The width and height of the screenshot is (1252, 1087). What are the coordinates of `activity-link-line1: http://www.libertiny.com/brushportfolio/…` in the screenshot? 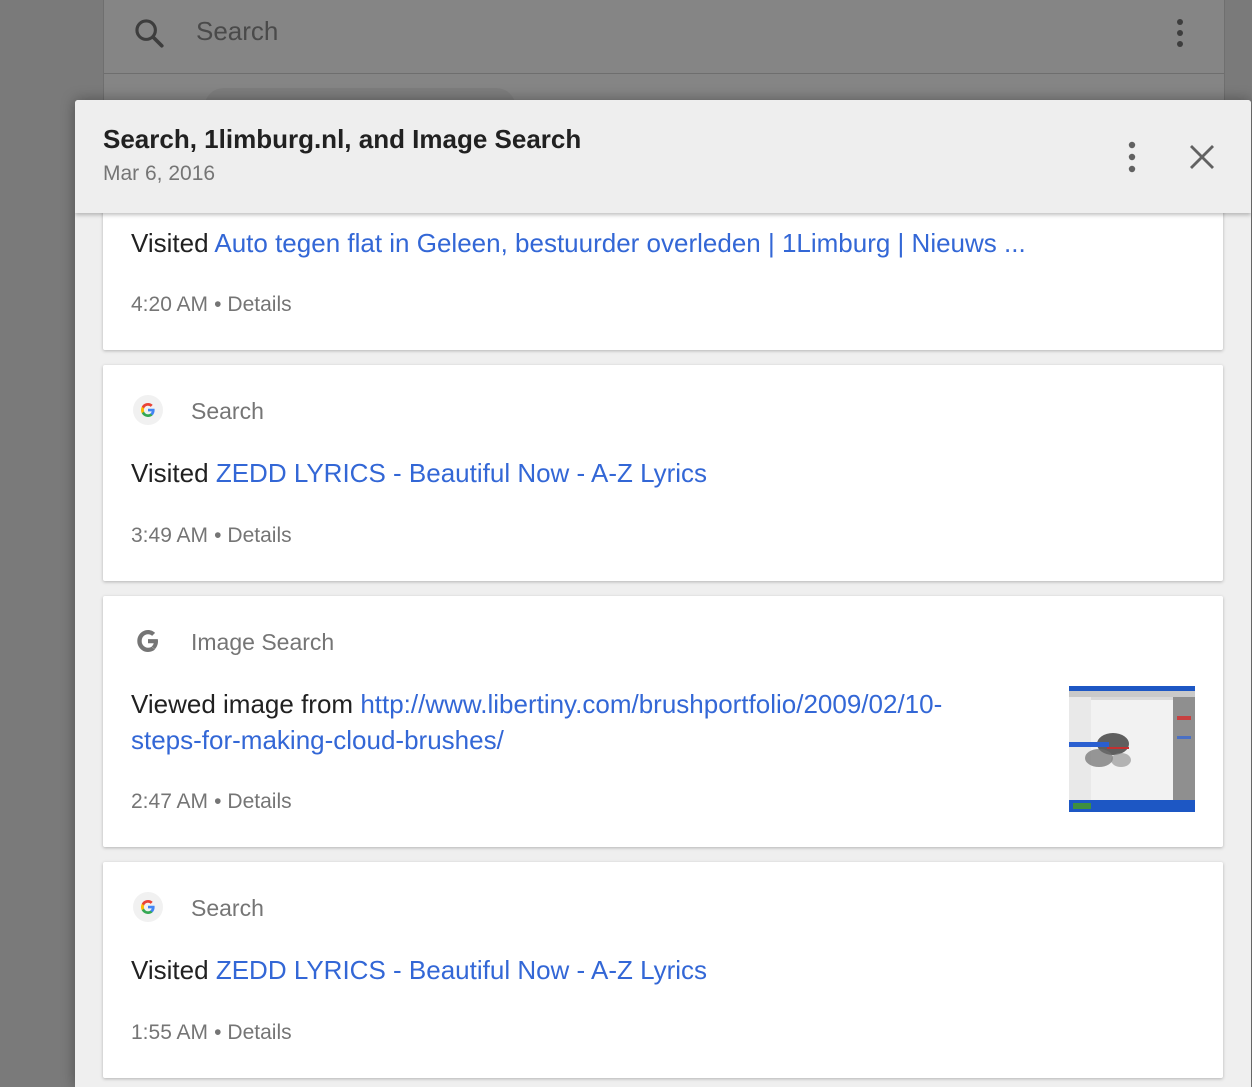 It's located at (651, 704).